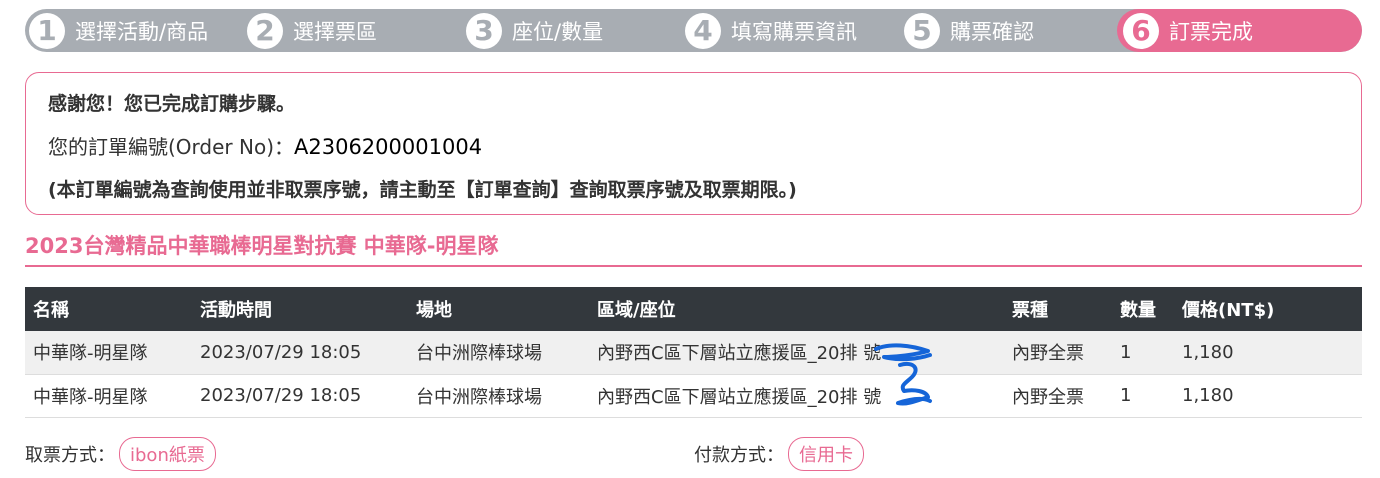 The width and height of the screenshot is (1380, 478). What do you see at coordinates (992, 31) in the screenshot?
I see `step-label: 購票確認` at bounding box center [992, 31].